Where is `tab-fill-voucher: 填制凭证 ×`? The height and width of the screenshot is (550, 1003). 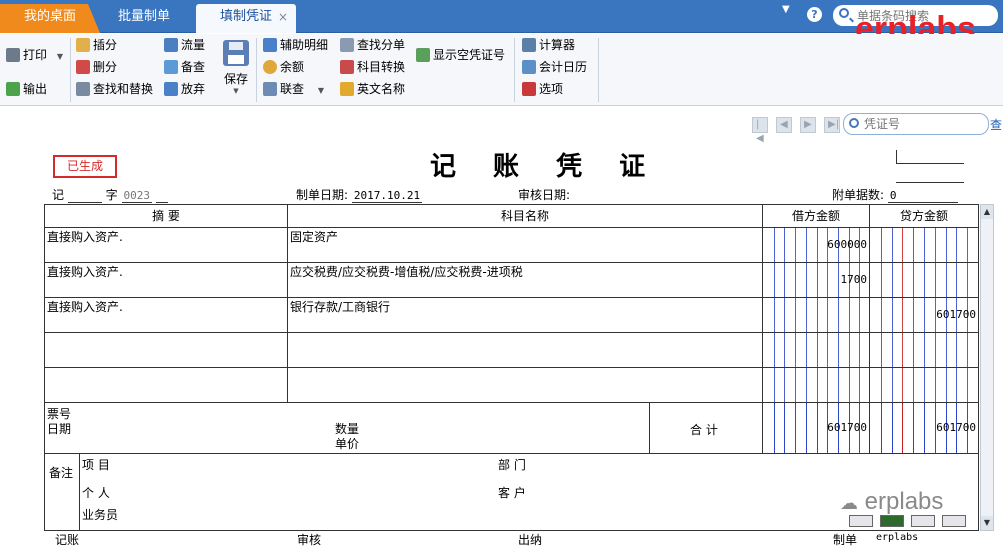
tab-fill-voucher: 填制凭证 × is located at coordinates (246, 18).